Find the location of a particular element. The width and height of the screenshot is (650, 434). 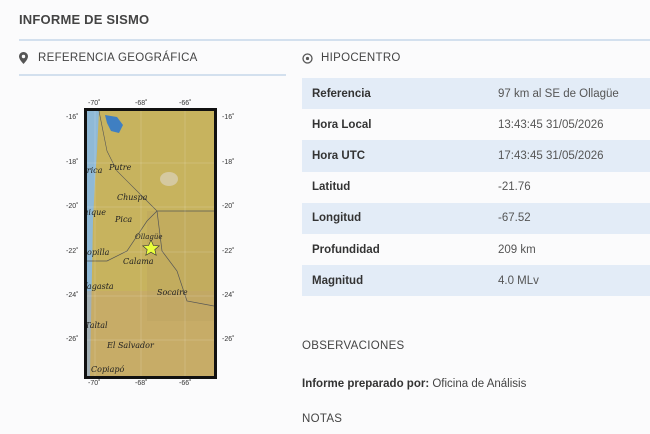

row-key: Longitud is located at coordinates (395, 218).